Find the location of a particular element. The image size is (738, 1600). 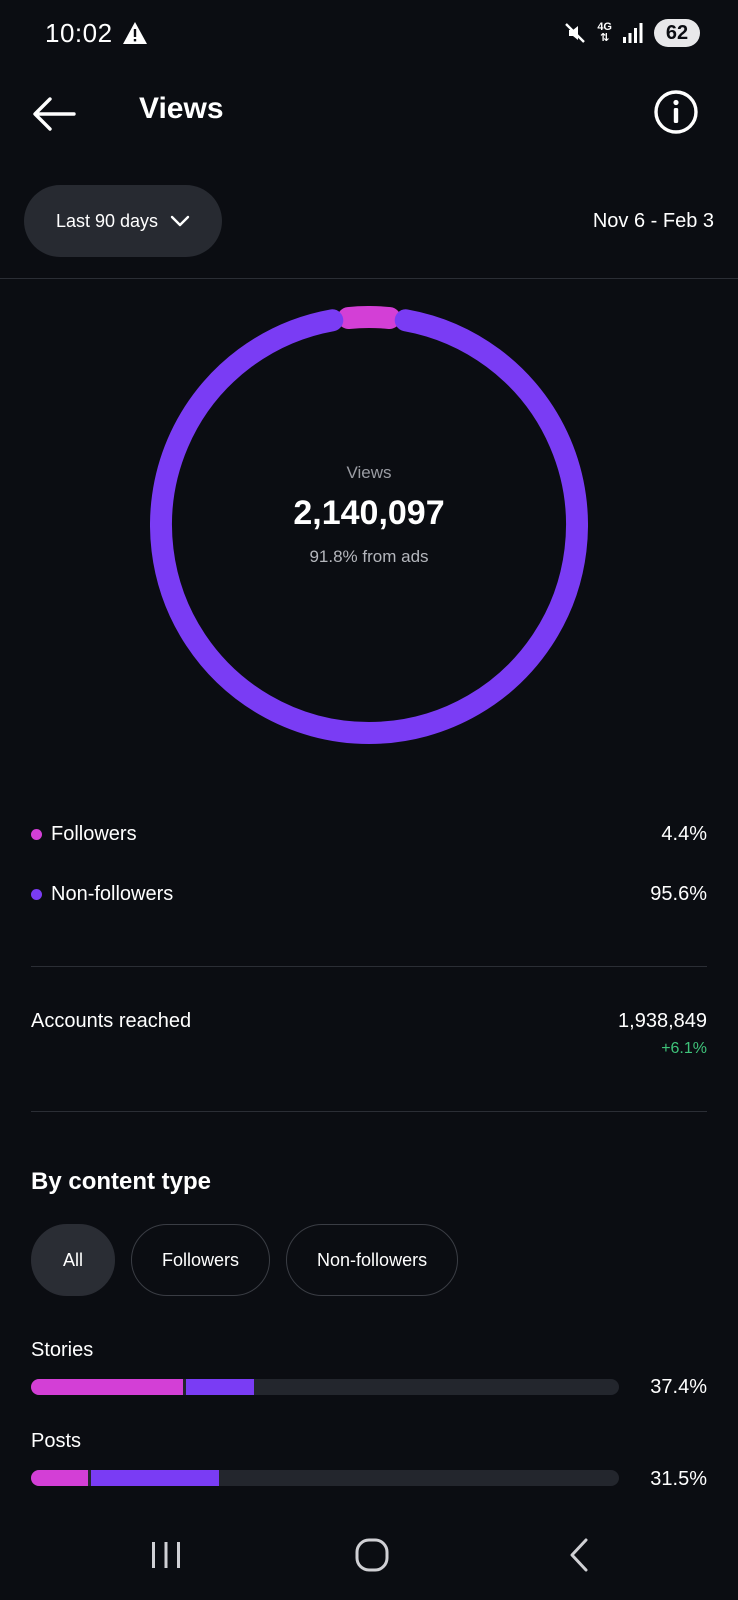

views-total: 2,140,097 is located at coordinates (369, 513).